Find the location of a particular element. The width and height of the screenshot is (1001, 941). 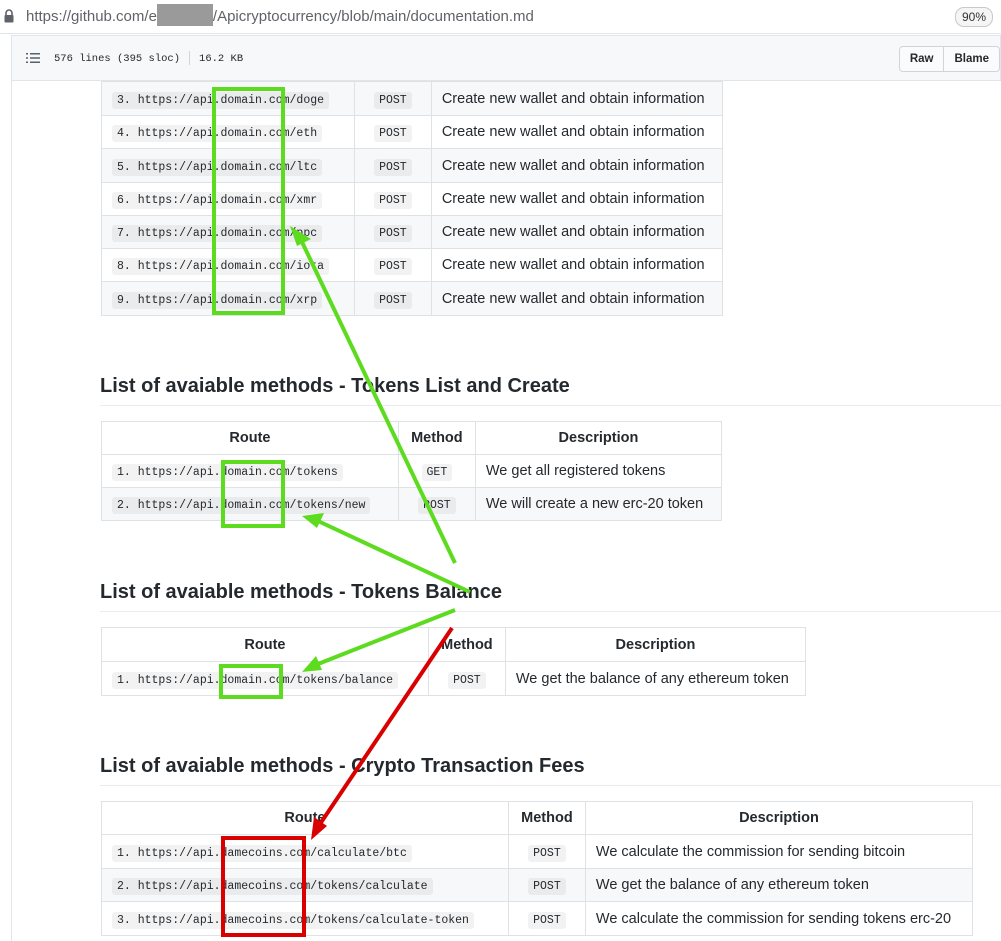

description-cell: We will create a new erc-20 token is located at coordinates (598, 504).